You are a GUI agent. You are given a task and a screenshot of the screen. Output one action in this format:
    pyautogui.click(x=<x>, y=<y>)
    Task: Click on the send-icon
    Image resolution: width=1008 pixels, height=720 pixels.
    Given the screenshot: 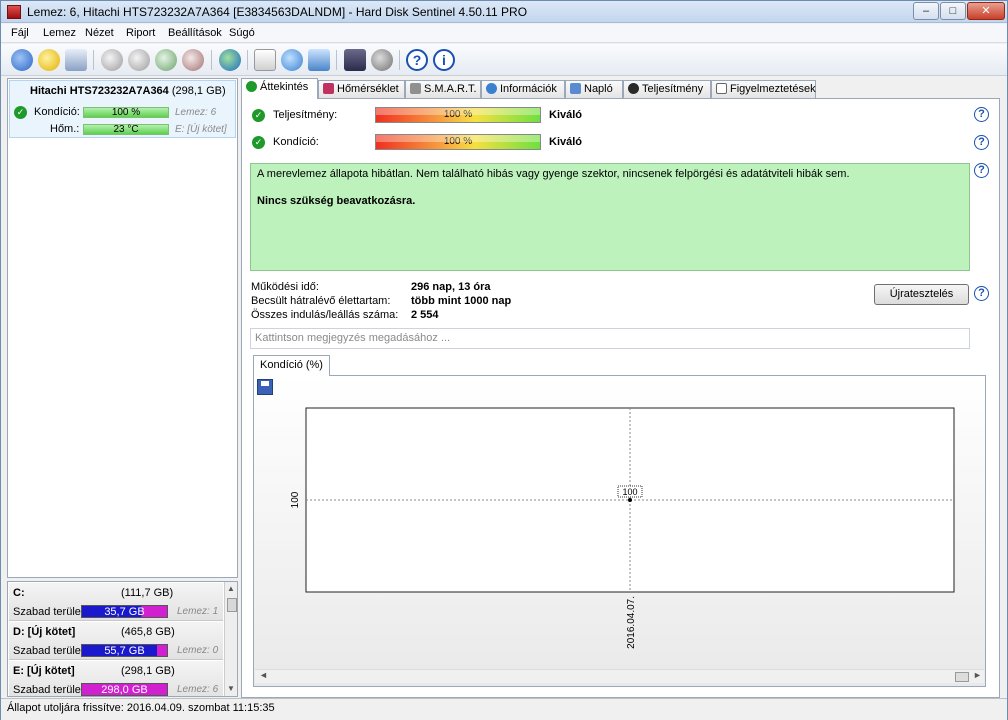 What is the action you would take?
    pyautogui.click(x=319, y=60)
    